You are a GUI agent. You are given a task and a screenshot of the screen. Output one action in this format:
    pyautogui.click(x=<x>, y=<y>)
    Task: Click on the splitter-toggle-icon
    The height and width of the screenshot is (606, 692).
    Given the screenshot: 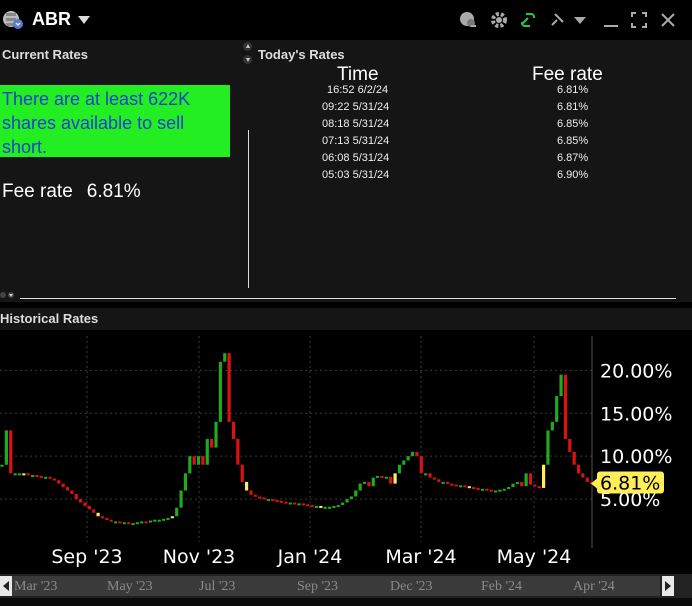 What is the action you would take?
    pyautogui.click(x=9, y=295)
    